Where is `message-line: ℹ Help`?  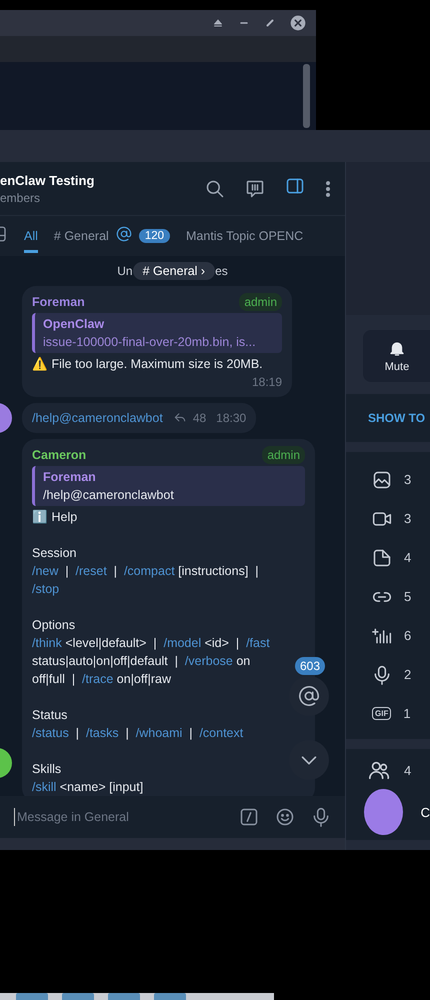 message-line: ℹ Help is located at coordinates (55, 517).